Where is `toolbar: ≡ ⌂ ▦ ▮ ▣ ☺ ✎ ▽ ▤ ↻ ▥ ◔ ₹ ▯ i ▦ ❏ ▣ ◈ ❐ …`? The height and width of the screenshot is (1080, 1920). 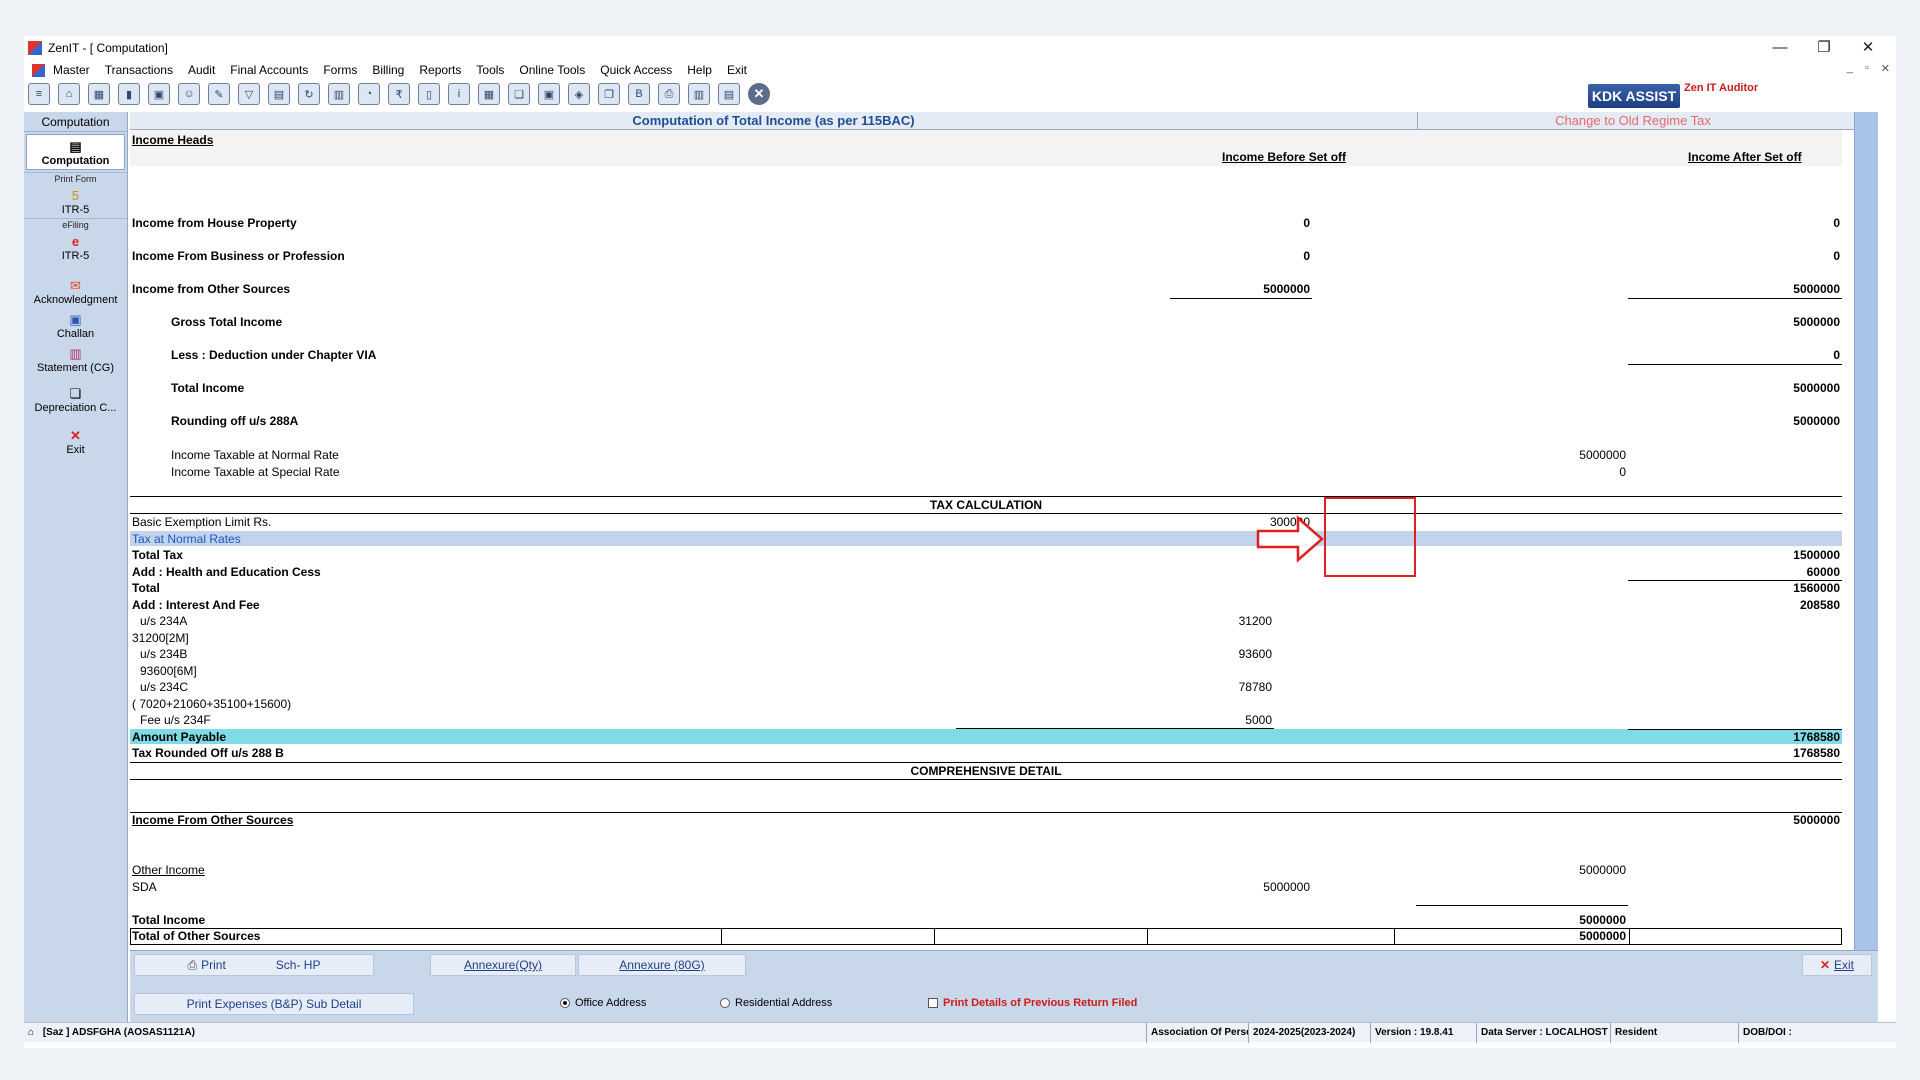 toolbar: ≡ ⌂ ▦ ▮ ▣ ☺ ✎ ▽ ▤ ↻ ▥ ◔ ₹ ▯ i ▦ ❏ ▣ ◈ ❐ … is located at coordinates (960, 94).